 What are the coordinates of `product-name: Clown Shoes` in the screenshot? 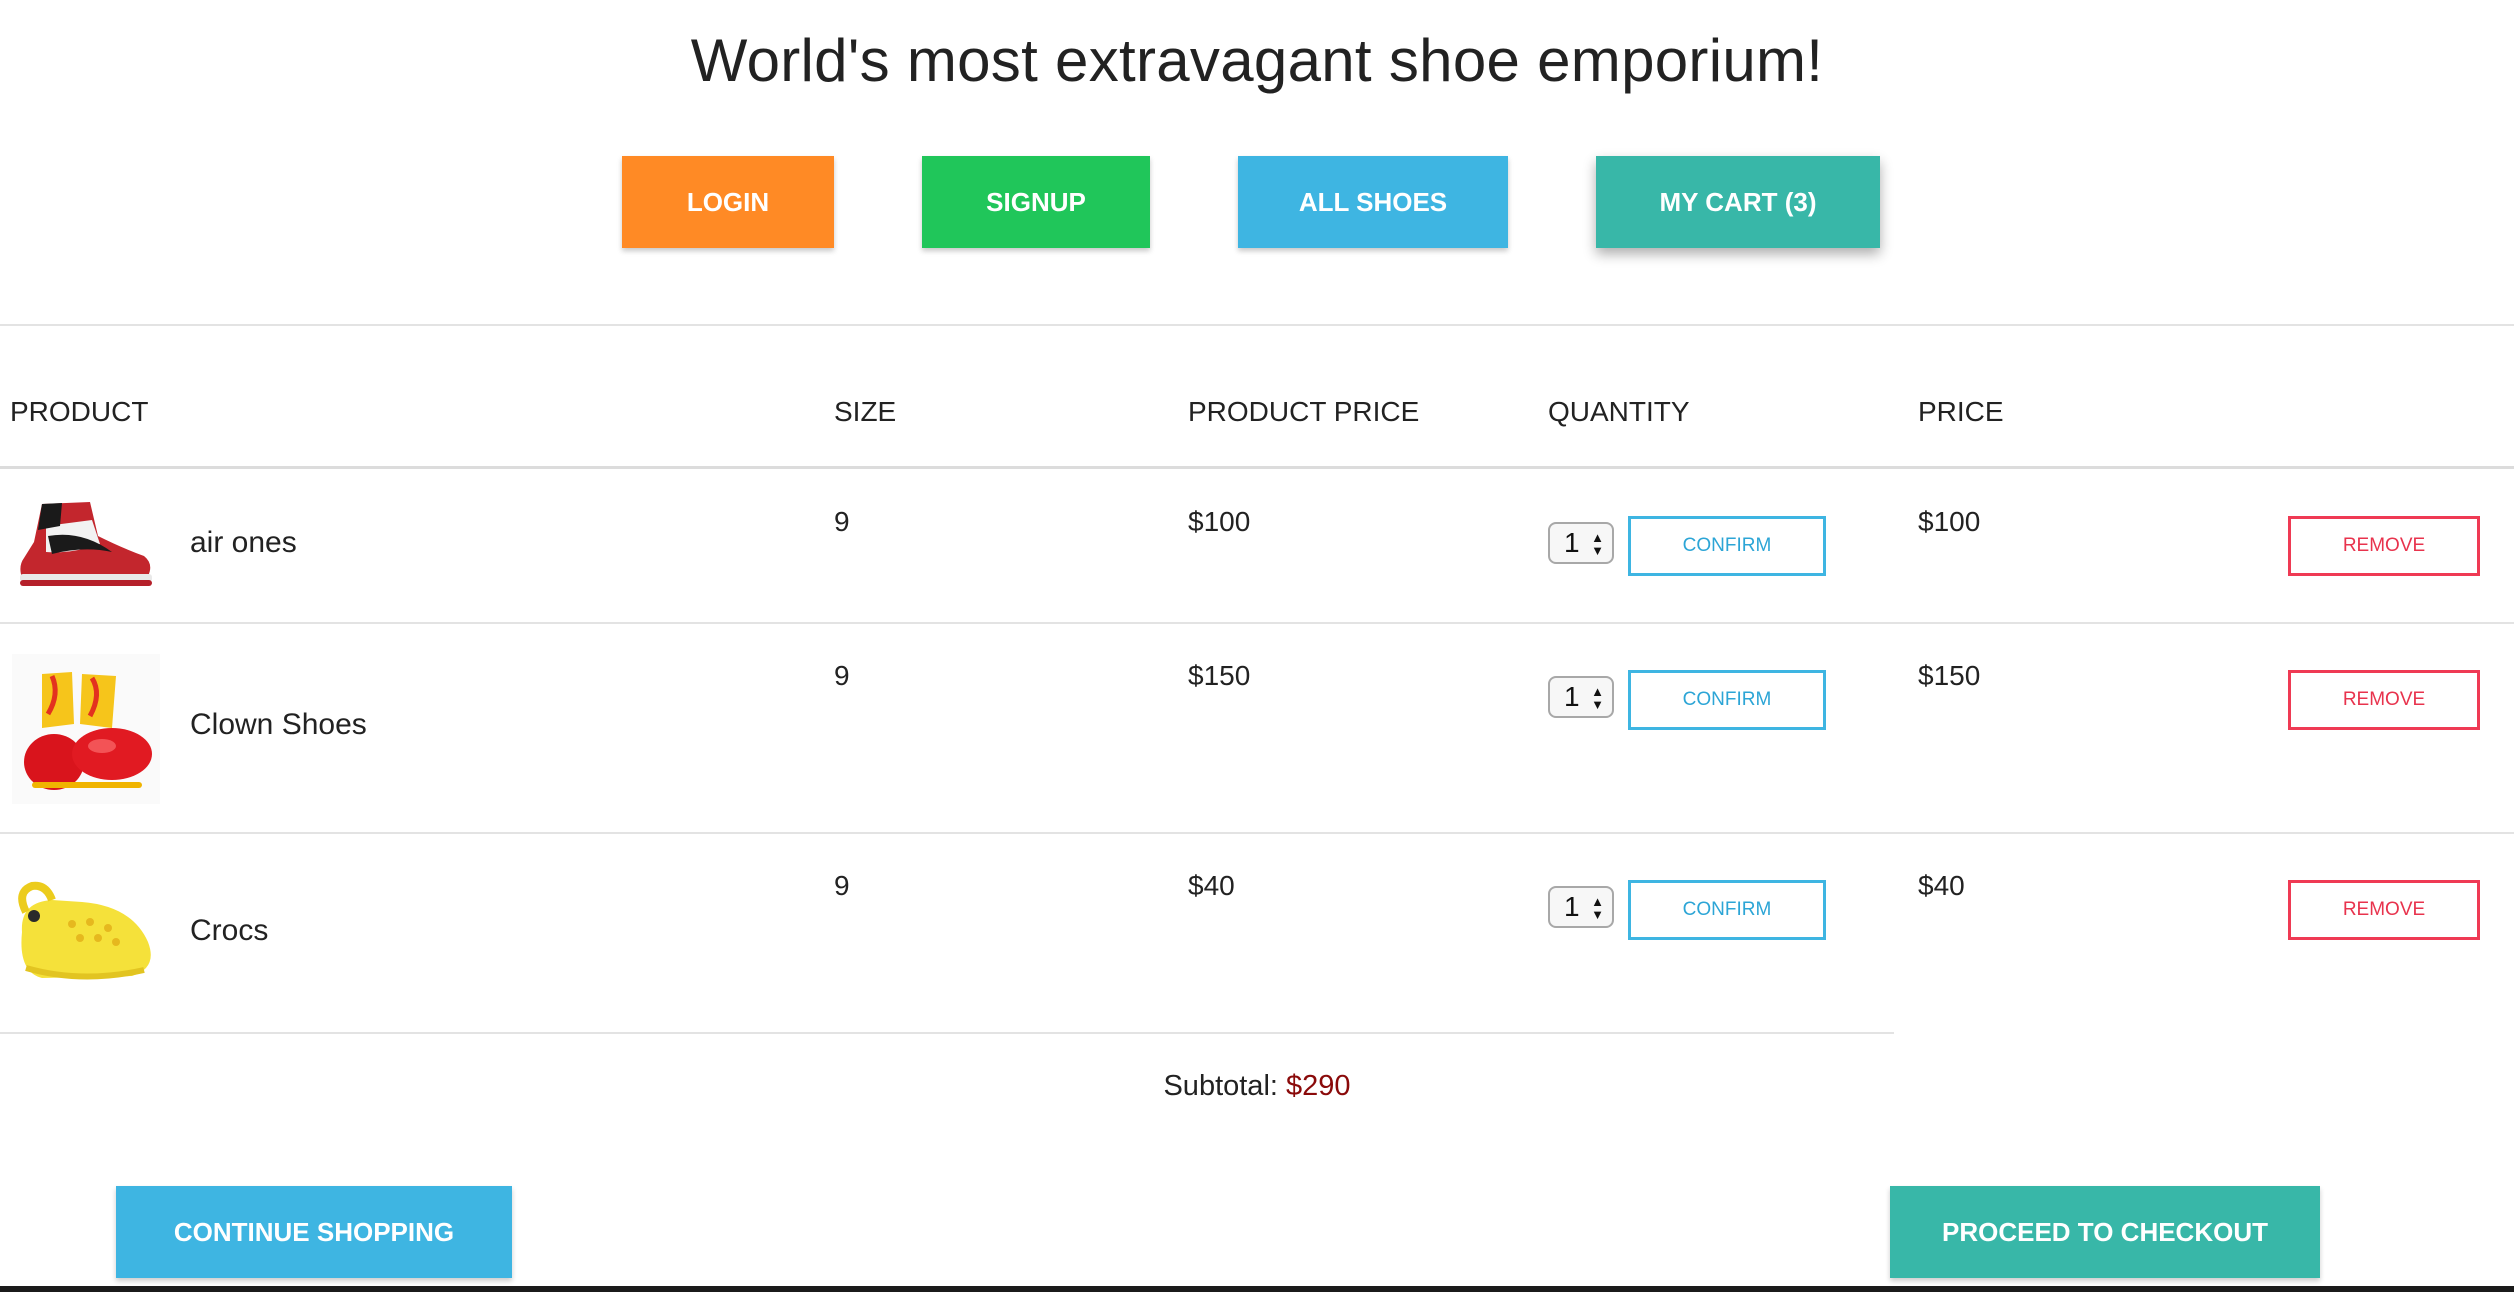 It's located at (278, 724).